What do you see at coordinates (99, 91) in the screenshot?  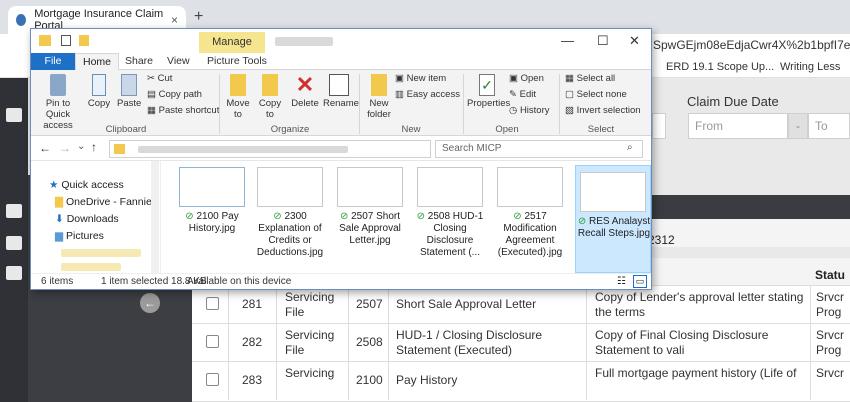 I see `copy-button: Copy` at bounding box center [99, 91].